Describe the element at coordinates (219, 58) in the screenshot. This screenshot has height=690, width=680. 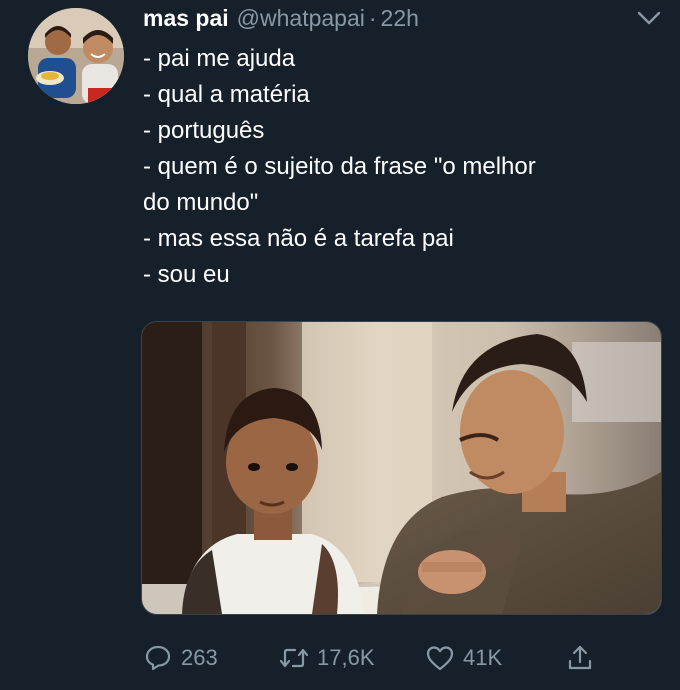
I see `tweet-text-line: - pai me ajuda` at that location.